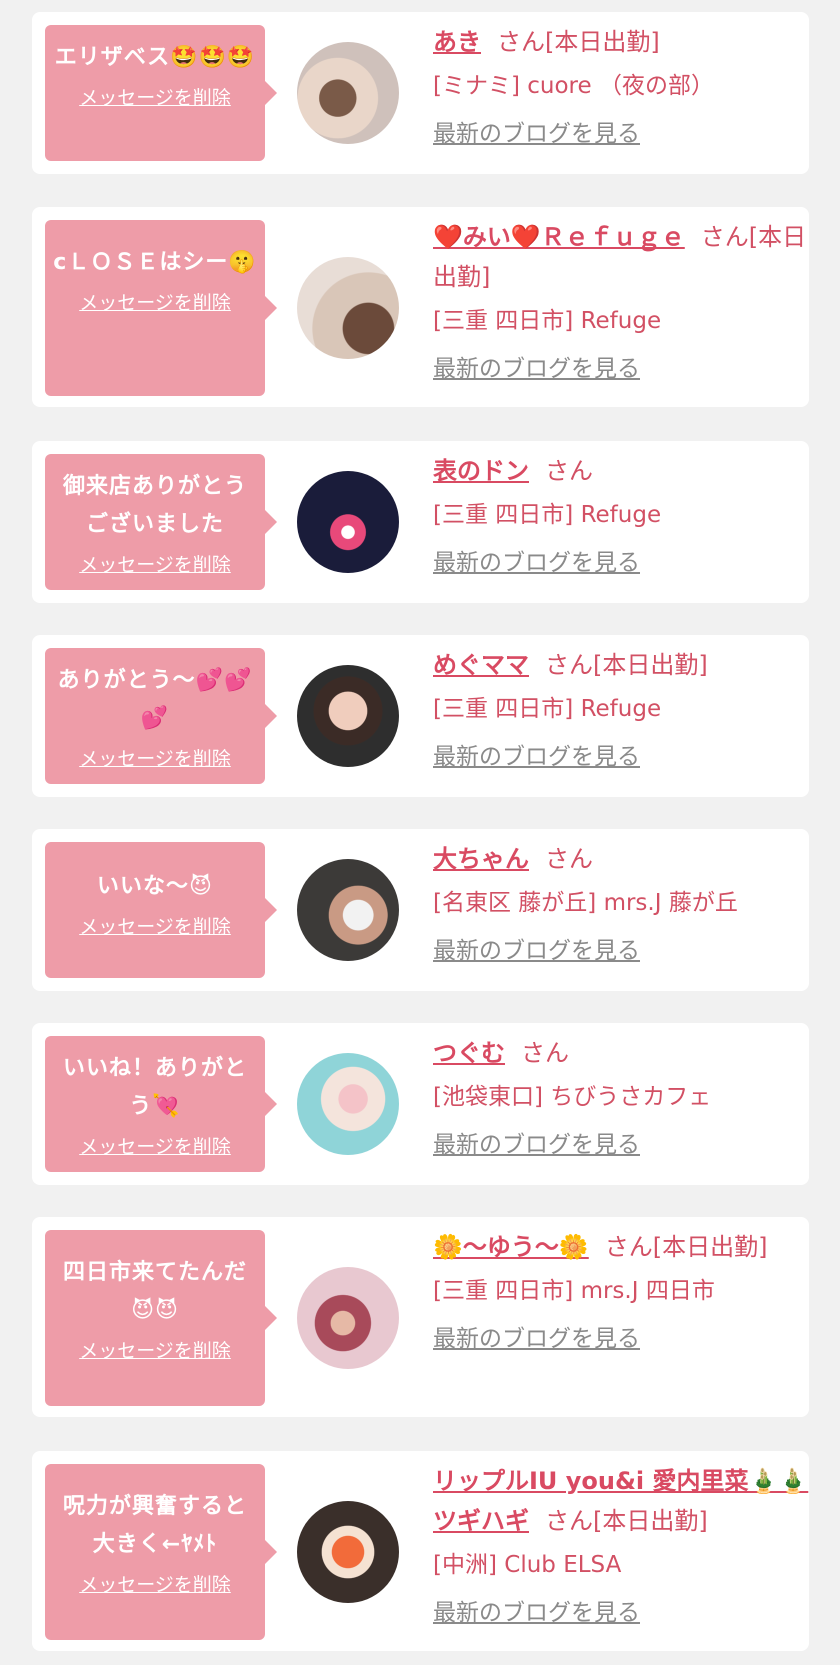 The image size is (840, 1665). I want to click on message-bubble: ありがとう〜💕💕💕 メッセージを削除, so click(161, 716).